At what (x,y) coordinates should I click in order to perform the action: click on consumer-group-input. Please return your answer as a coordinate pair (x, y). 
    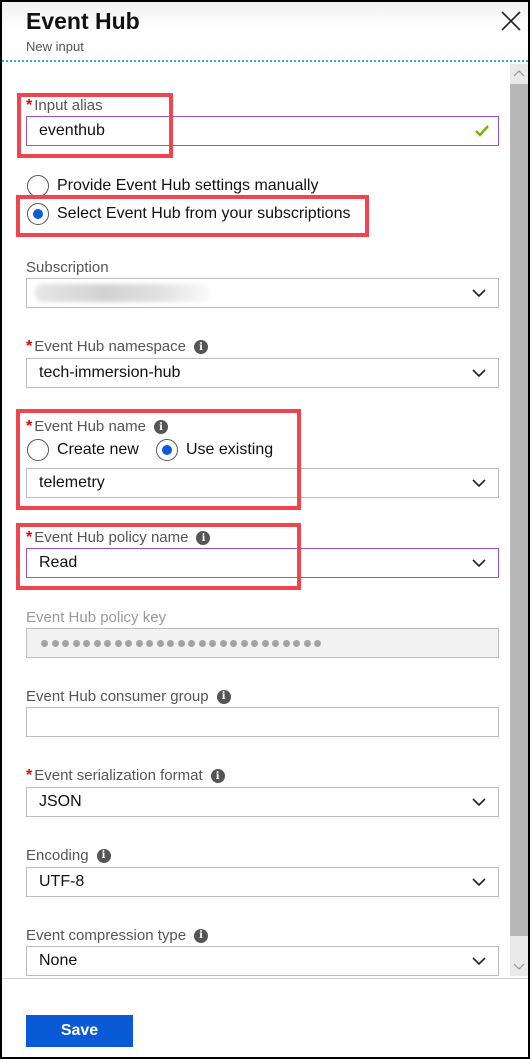
    Looking at the image, I should click on (262, 722).